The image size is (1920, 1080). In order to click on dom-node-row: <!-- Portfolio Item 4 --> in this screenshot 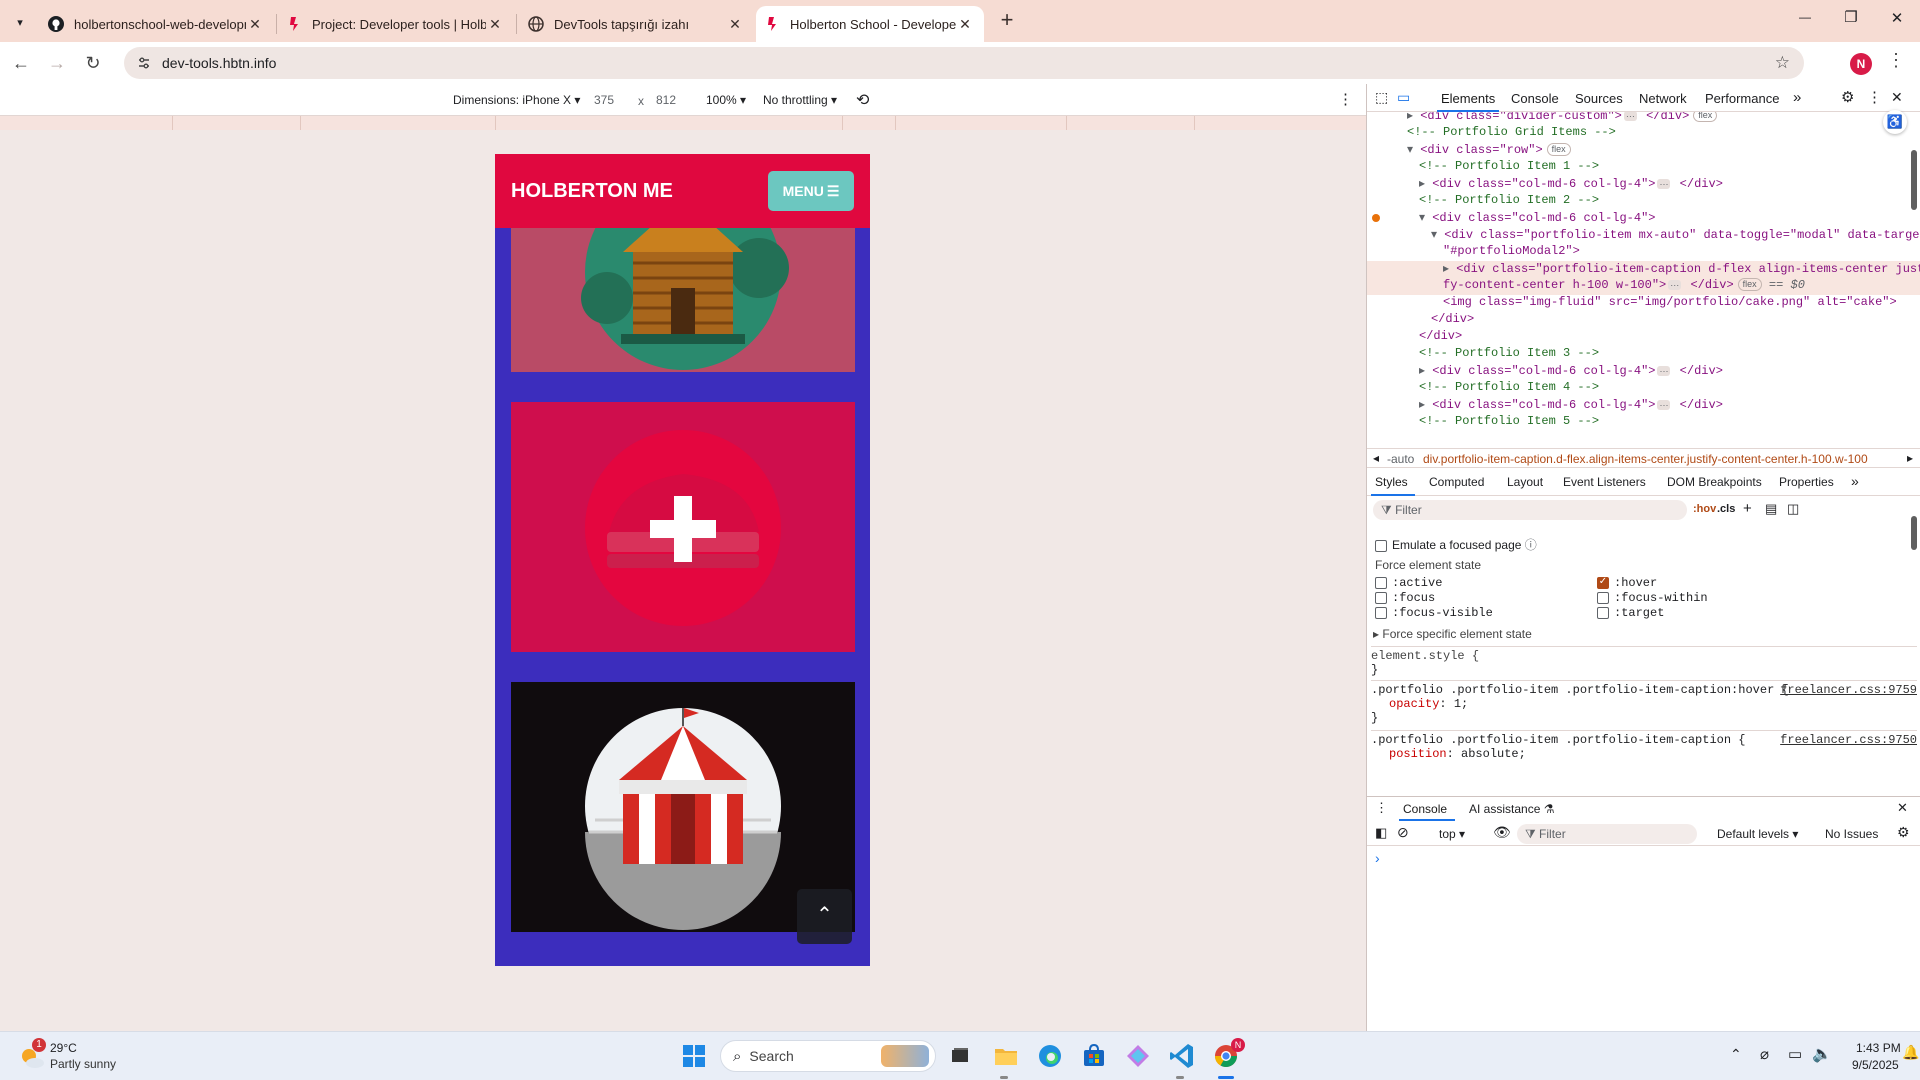, I will do `click(1643, 388)`.